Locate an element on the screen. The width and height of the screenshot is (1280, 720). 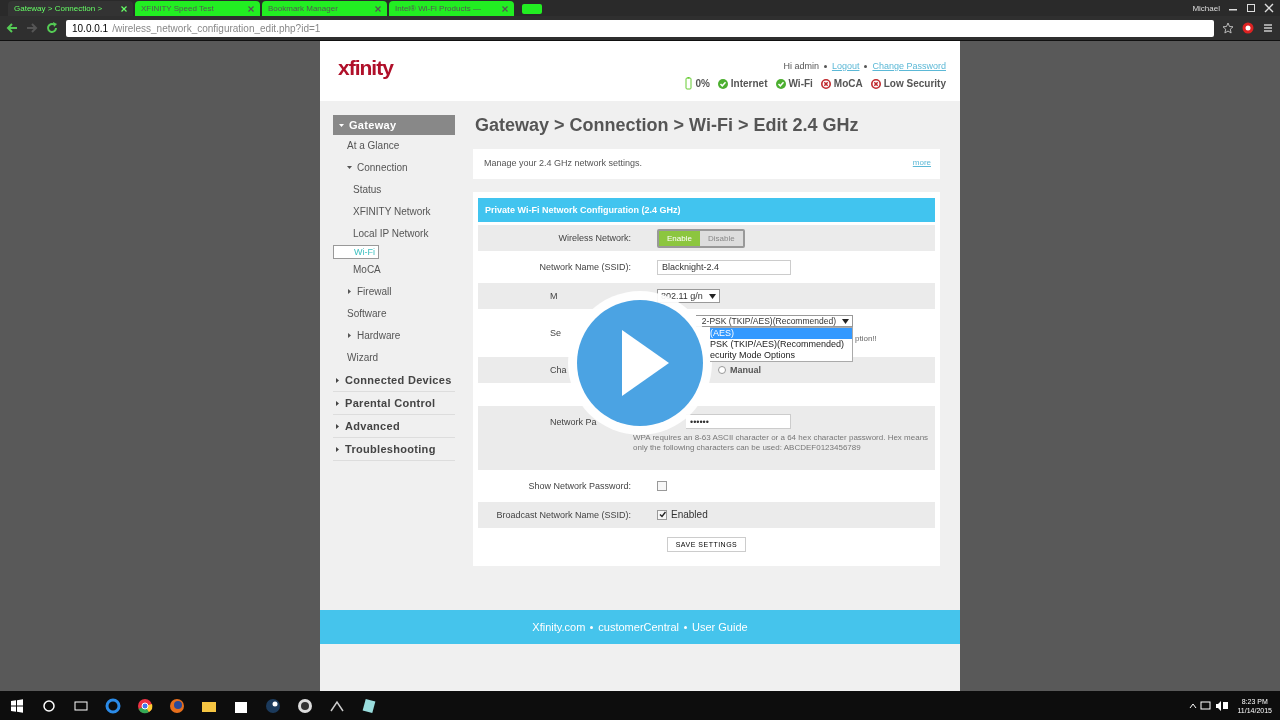
sidebar-item: Status is located at coordinates (367, 189).